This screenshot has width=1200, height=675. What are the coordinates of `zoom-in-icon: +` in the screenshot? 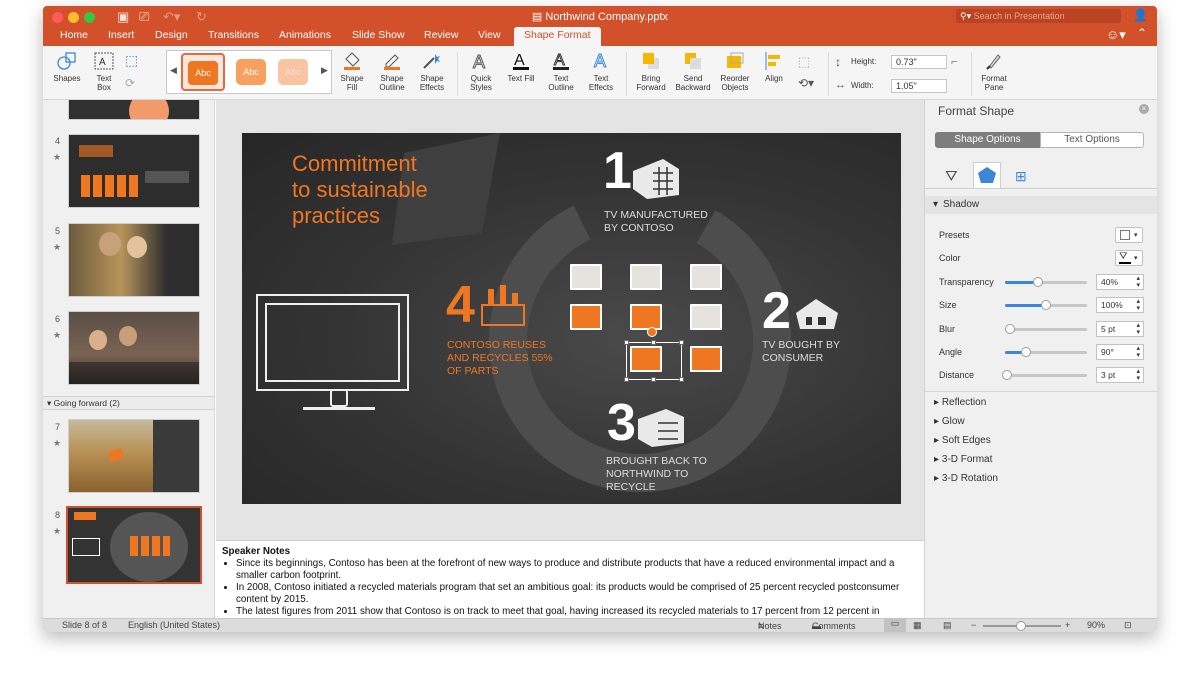 It's located at (1067, 625).